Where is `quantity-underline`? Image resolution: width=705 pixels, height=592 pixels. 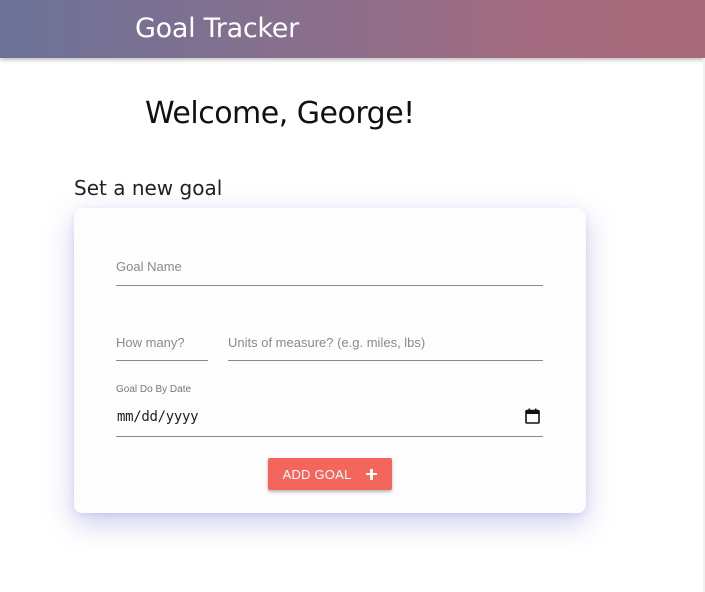
quantity-underline is located at coordinates (162, 360).